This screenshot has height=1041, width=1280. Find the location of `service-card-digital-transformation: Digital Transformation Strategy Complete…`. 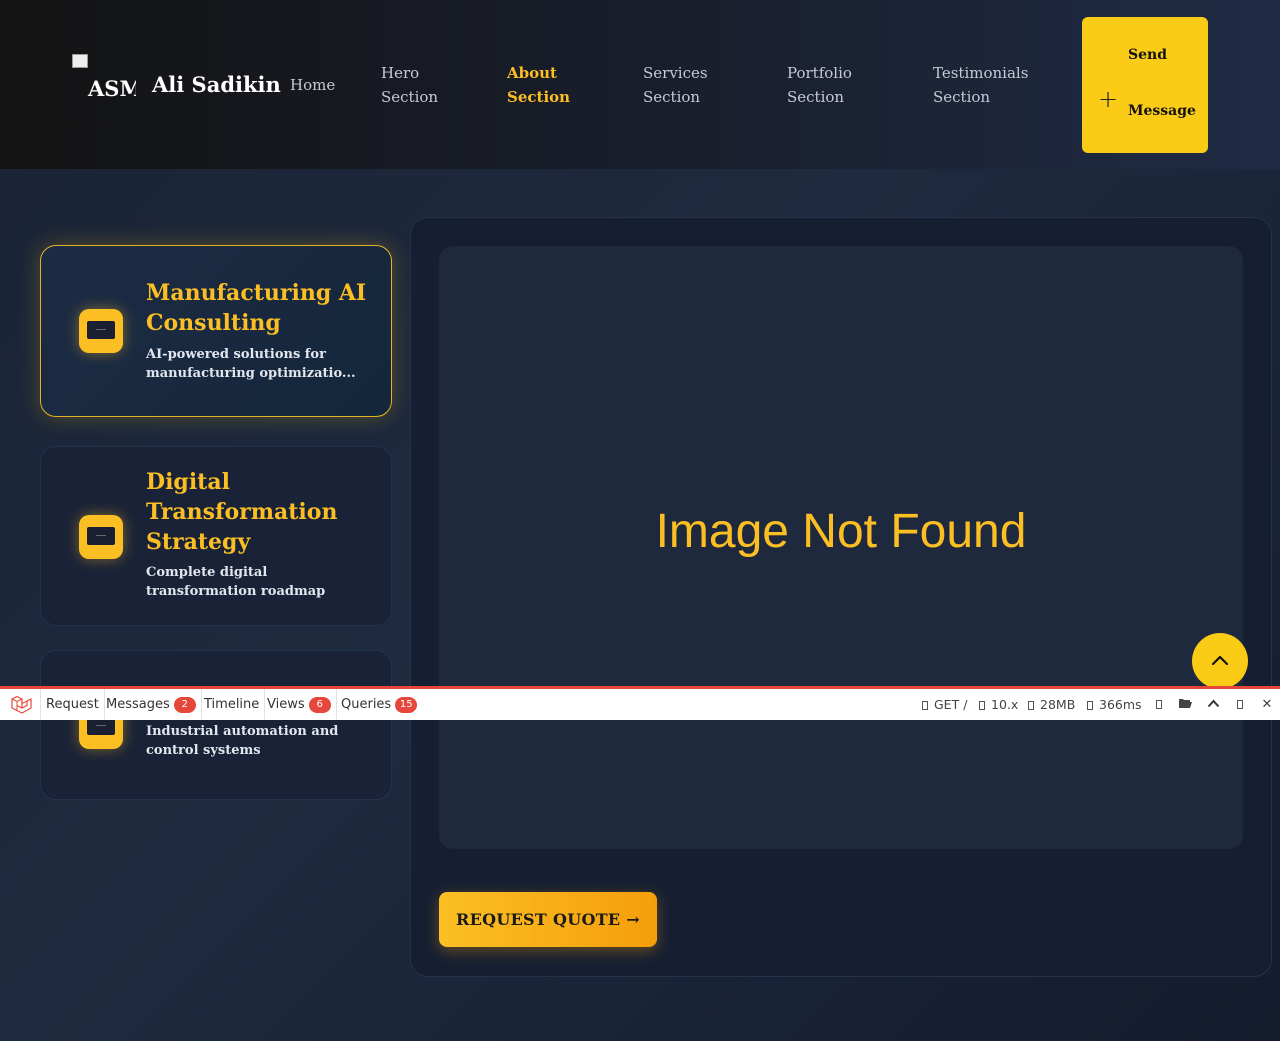

service-card-digital-transformation: Digital Transformation Strategy Complete… is located at coordinates (216, 536).